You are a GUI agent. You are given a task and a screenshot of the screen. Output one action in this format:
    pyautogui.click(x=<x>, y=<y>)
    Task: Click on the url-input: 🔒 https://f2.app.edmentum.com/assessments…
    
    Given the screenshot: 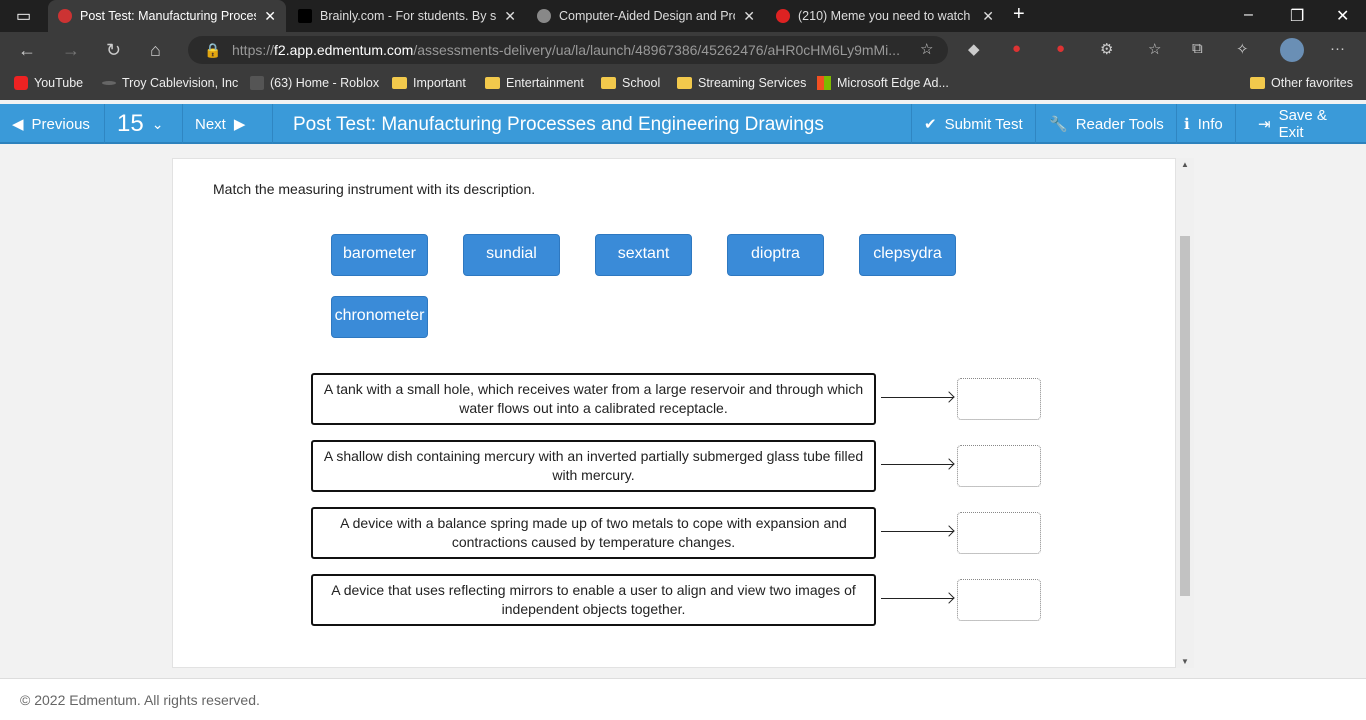 What is the action you would take?
    pyautogui.click(x=568, y=50)
    